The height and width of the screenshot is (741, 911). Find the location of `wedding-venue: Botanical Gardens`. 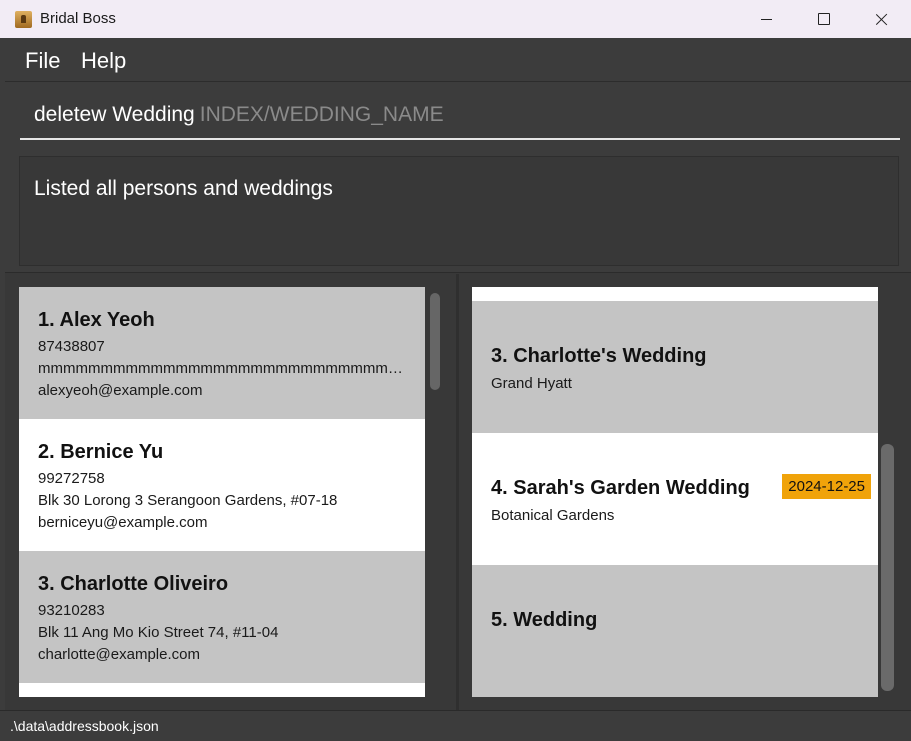

wedding-venue: Botanical Gardens is located at coordinates (553, 515).